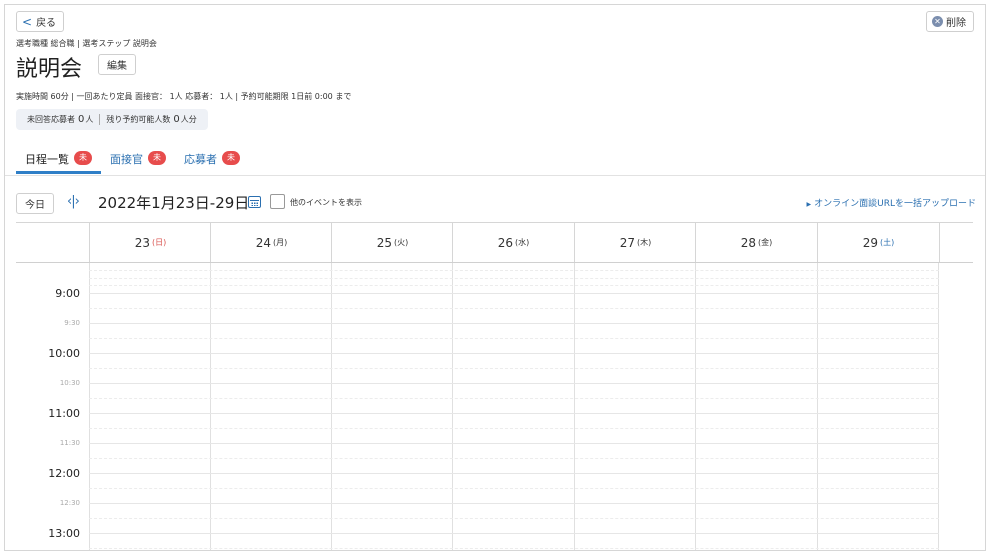 The image size is (990, 556). I want to click on tab-interviewers: 面接官 未, so click(138, 160).